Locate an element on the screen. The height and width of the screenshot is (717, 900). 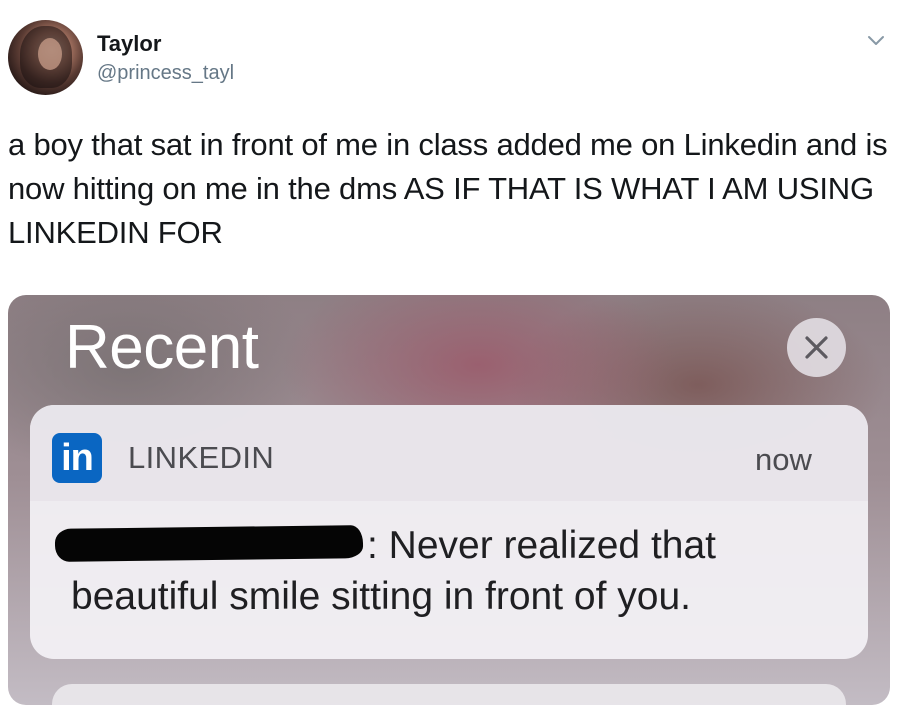
avatar is located at coordinates (45, 57).